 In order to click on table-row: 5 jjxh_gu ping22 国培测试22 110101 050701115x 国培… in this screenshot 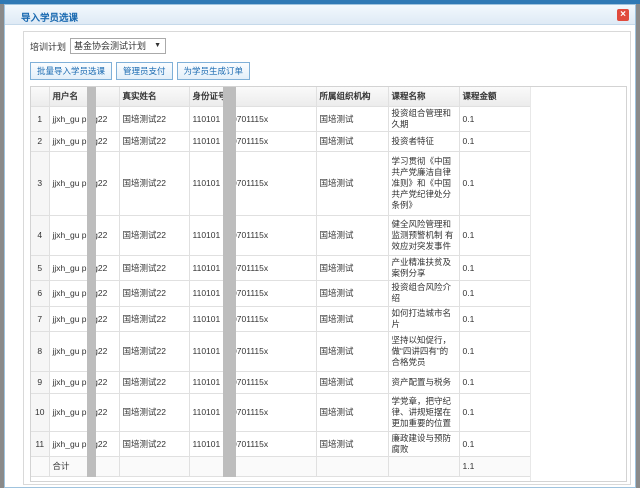, I will do `click(281, 268)`.